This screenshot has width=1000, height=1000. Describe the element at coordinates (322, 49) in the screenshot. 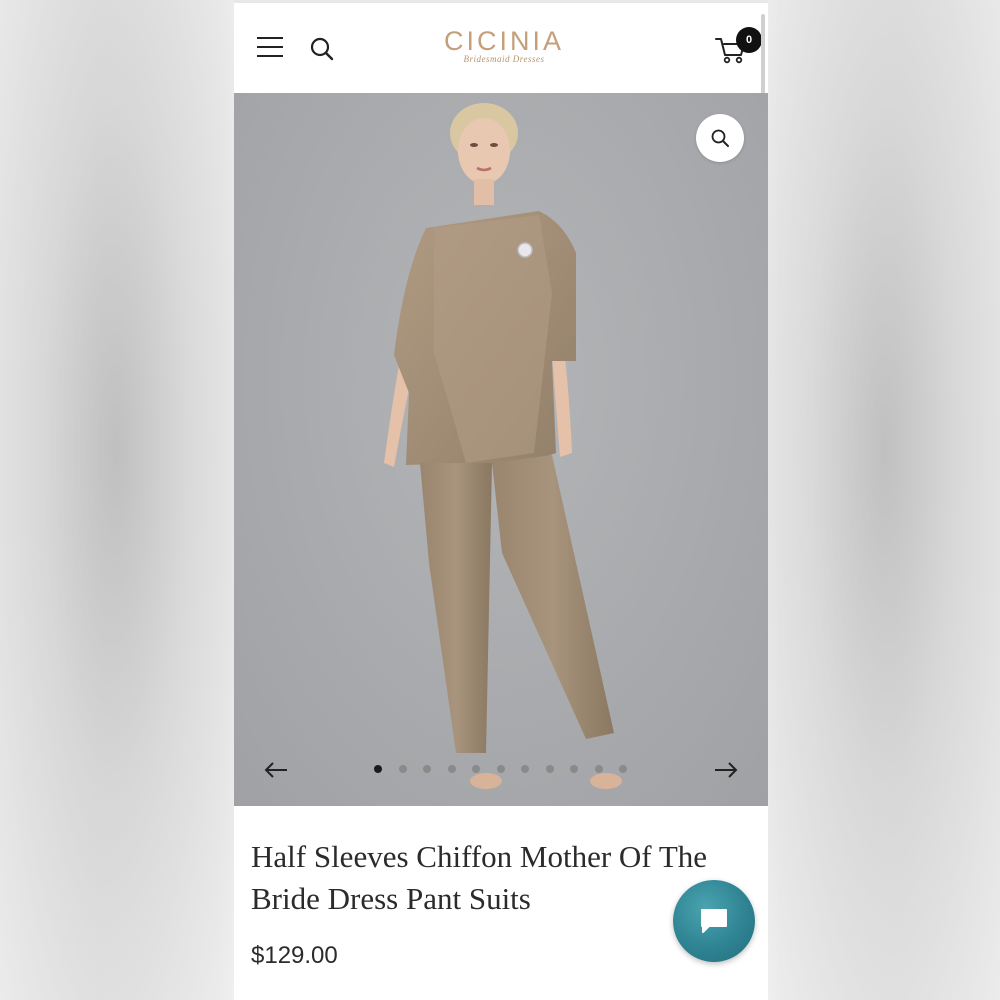

I see `search-icon` at that location.